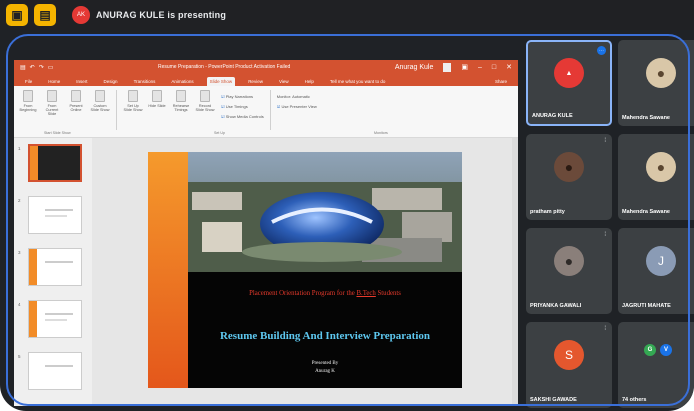  I want to click on tab-help: Help, so click(309, 81).